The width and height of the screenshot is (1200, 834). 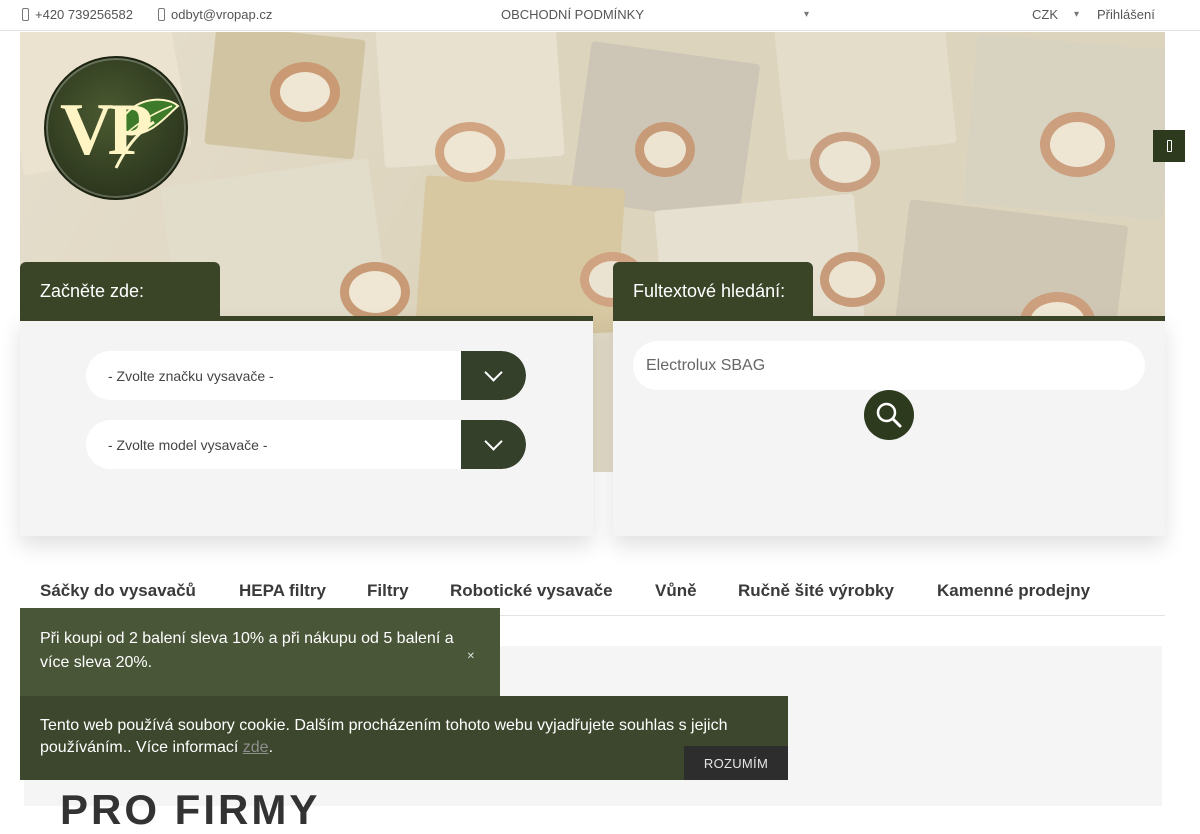 I want to click on section-heading: PRO FIRMY, so click(x=190, y=809).